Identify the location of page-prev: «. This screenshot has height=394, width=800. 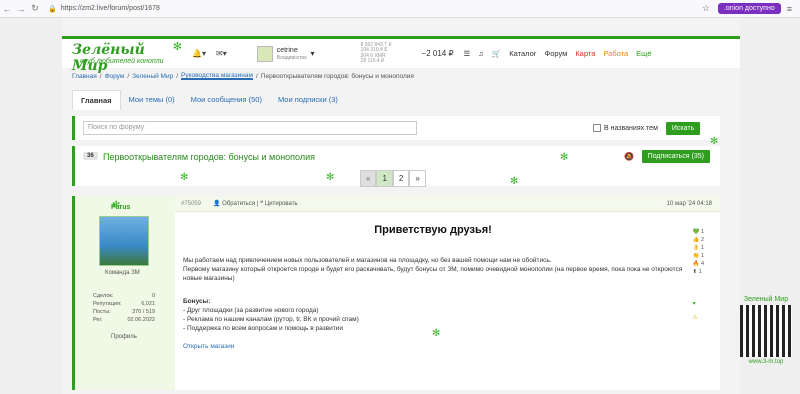
(368, 178).